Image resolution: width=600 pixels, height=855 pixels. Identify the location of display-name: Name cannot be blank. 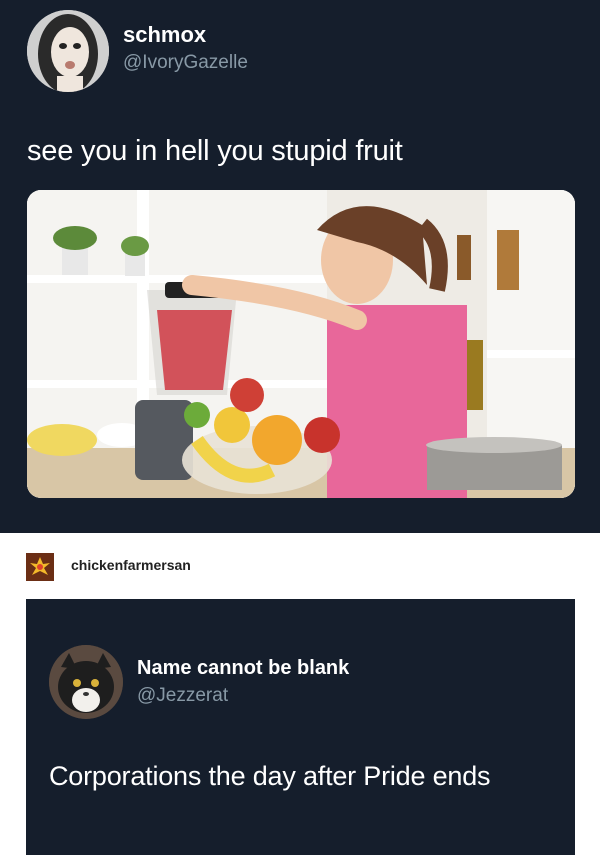
(243, 668).